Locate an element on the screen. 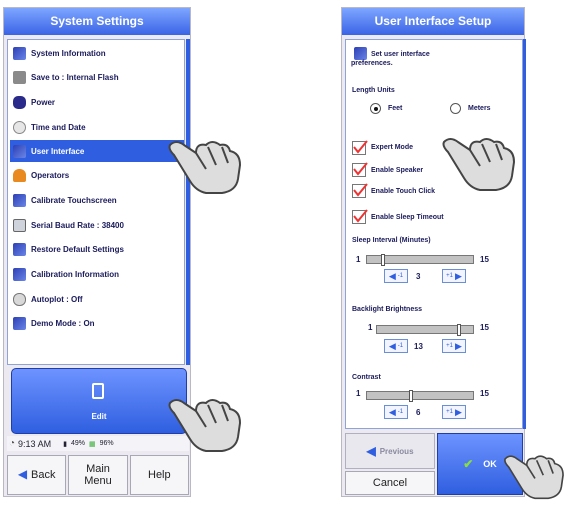 Image resolution: width=569 pixels, height=506 pixels. enable-sleep-timeout-label: Enable Sleep Timeout is located at coordinates (407, 217).